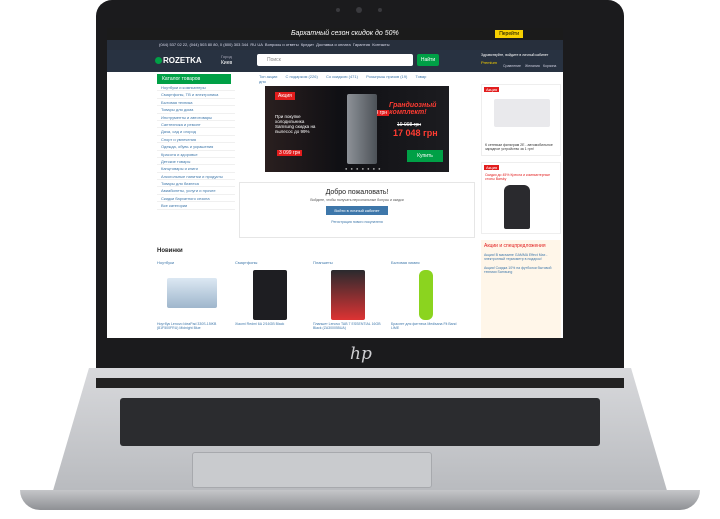 The image size is (720, 519). What do you see at coordinates (226, 63) in the screenshot?
I see `city-select: Киев` at bounding box center [226, 63].